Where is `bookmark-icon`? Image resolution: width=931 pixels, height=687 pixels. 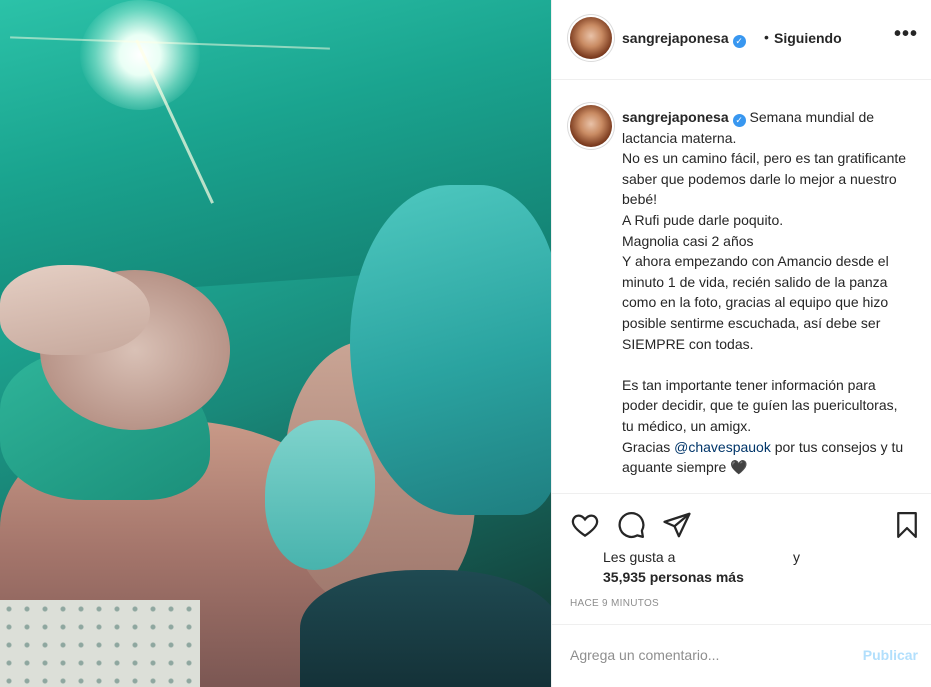
bookmark-icon is located at coordinates (907, 525).